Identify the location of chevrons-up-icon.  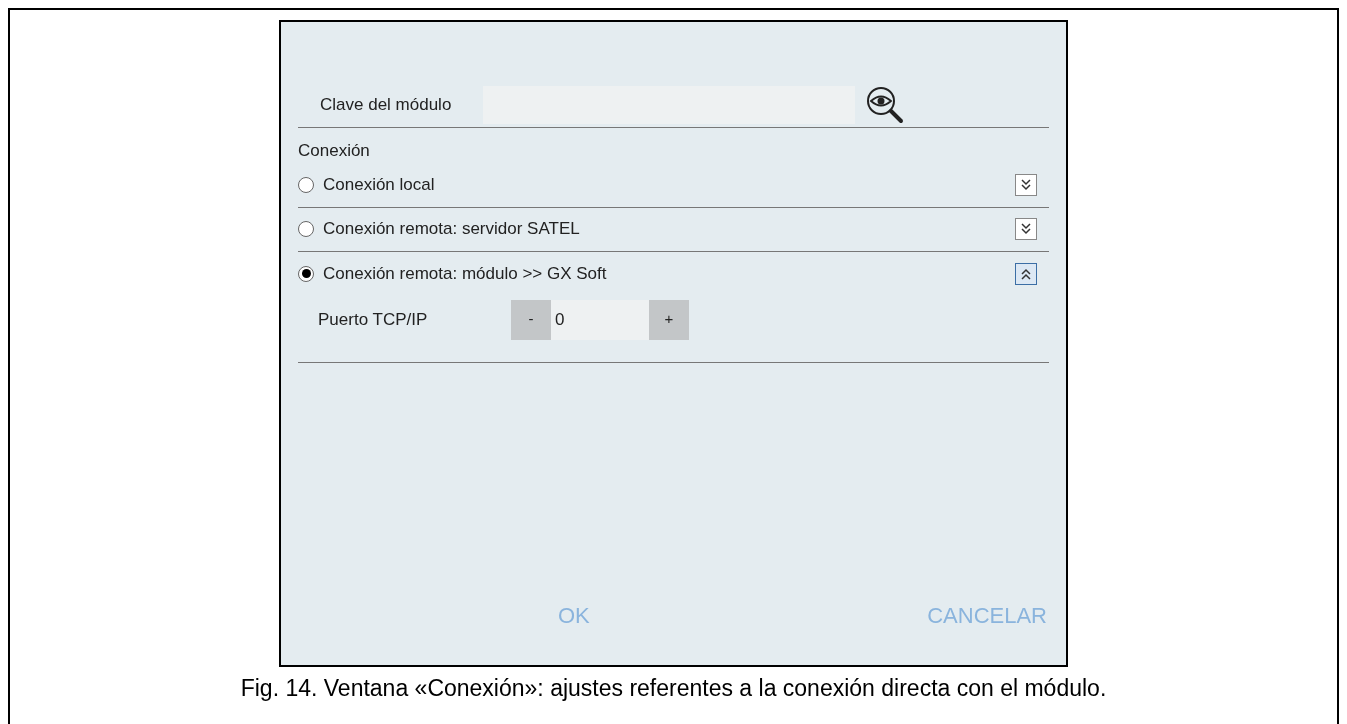
(1026, 273).